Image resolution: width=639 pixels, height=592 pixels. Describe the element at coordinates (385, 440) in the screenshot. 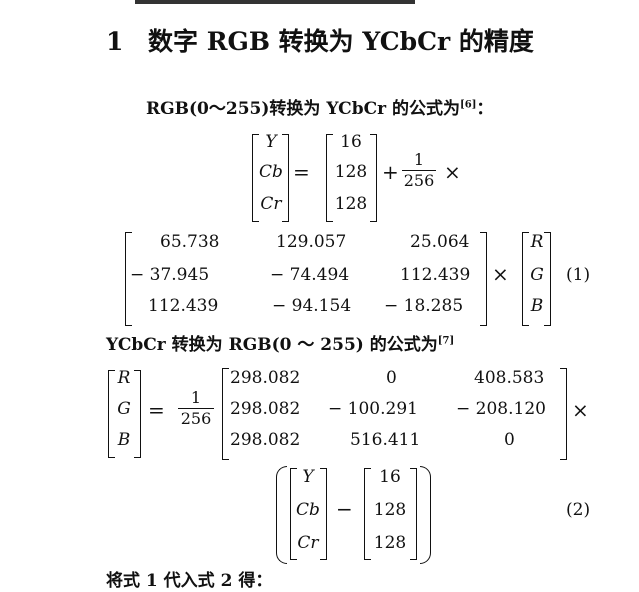

I see `matrix-cell: 516.411` at that location.